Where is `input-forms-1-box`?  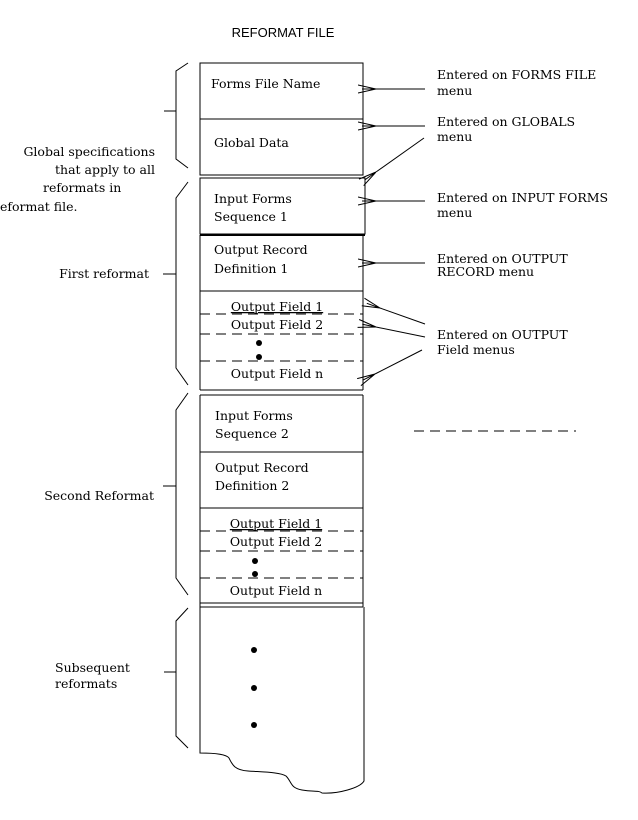
input-forms-1-box is located at coordinates (282, 206).